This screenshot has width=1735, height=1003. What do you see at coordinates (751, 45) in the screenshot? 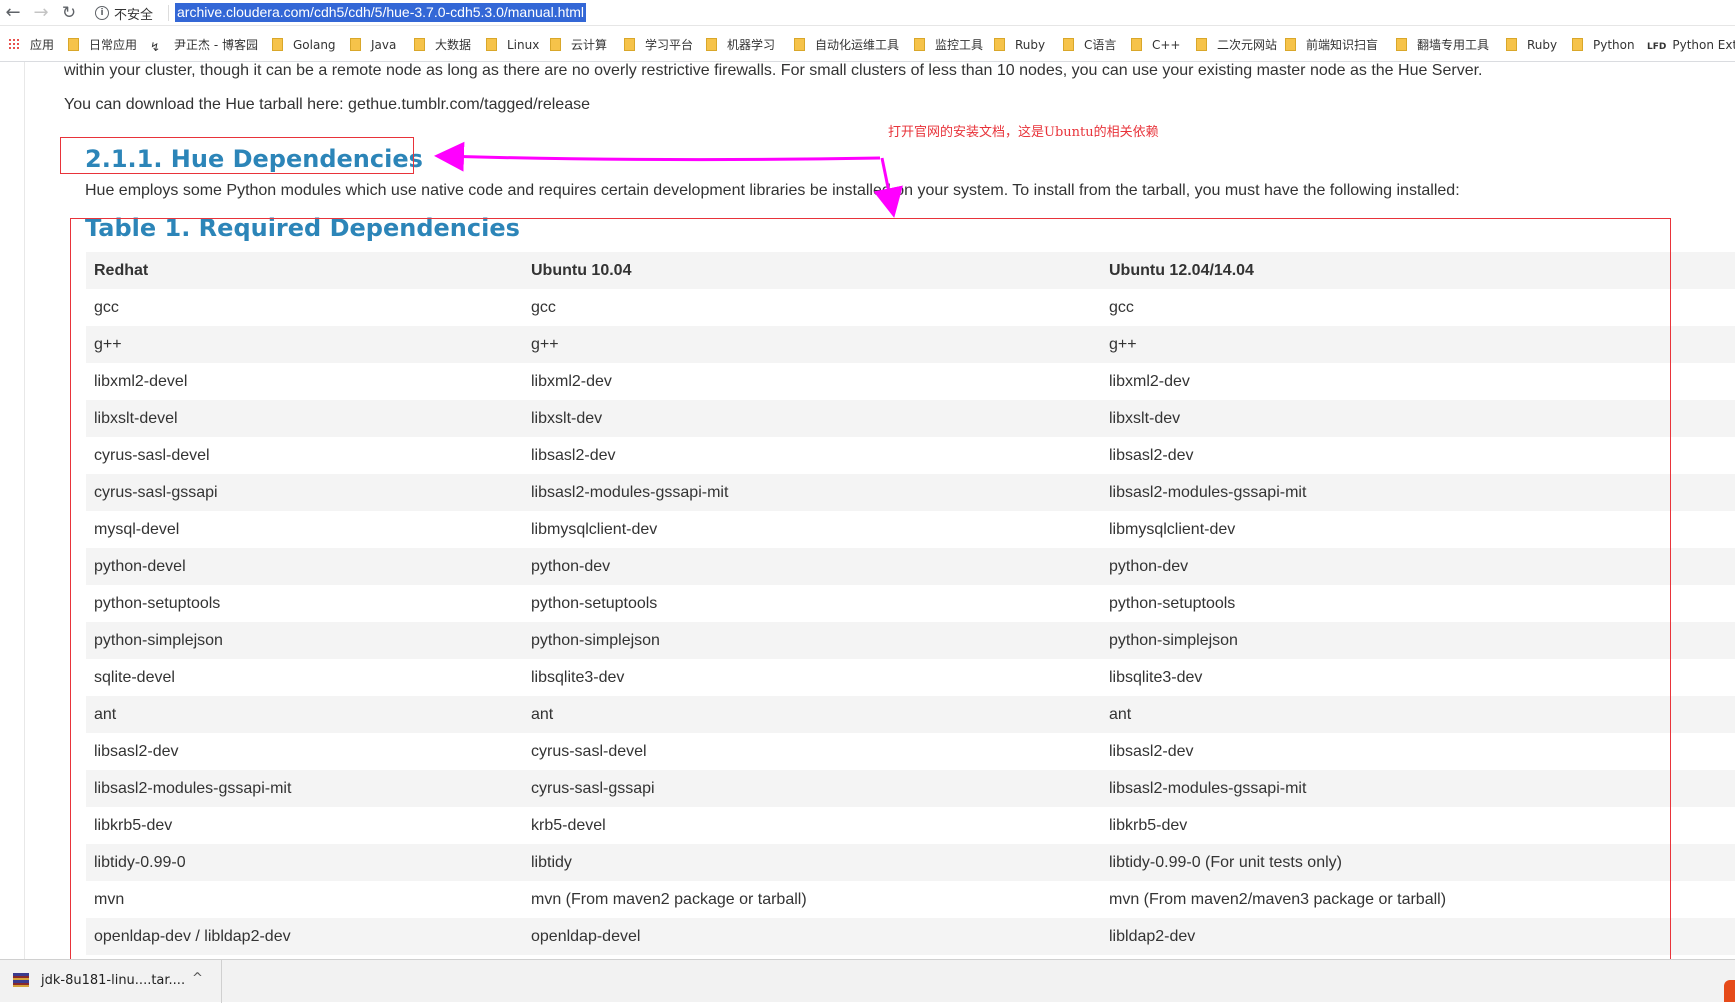
I see `bookmark-label: 机器学习` at bounding box center [751, 45].